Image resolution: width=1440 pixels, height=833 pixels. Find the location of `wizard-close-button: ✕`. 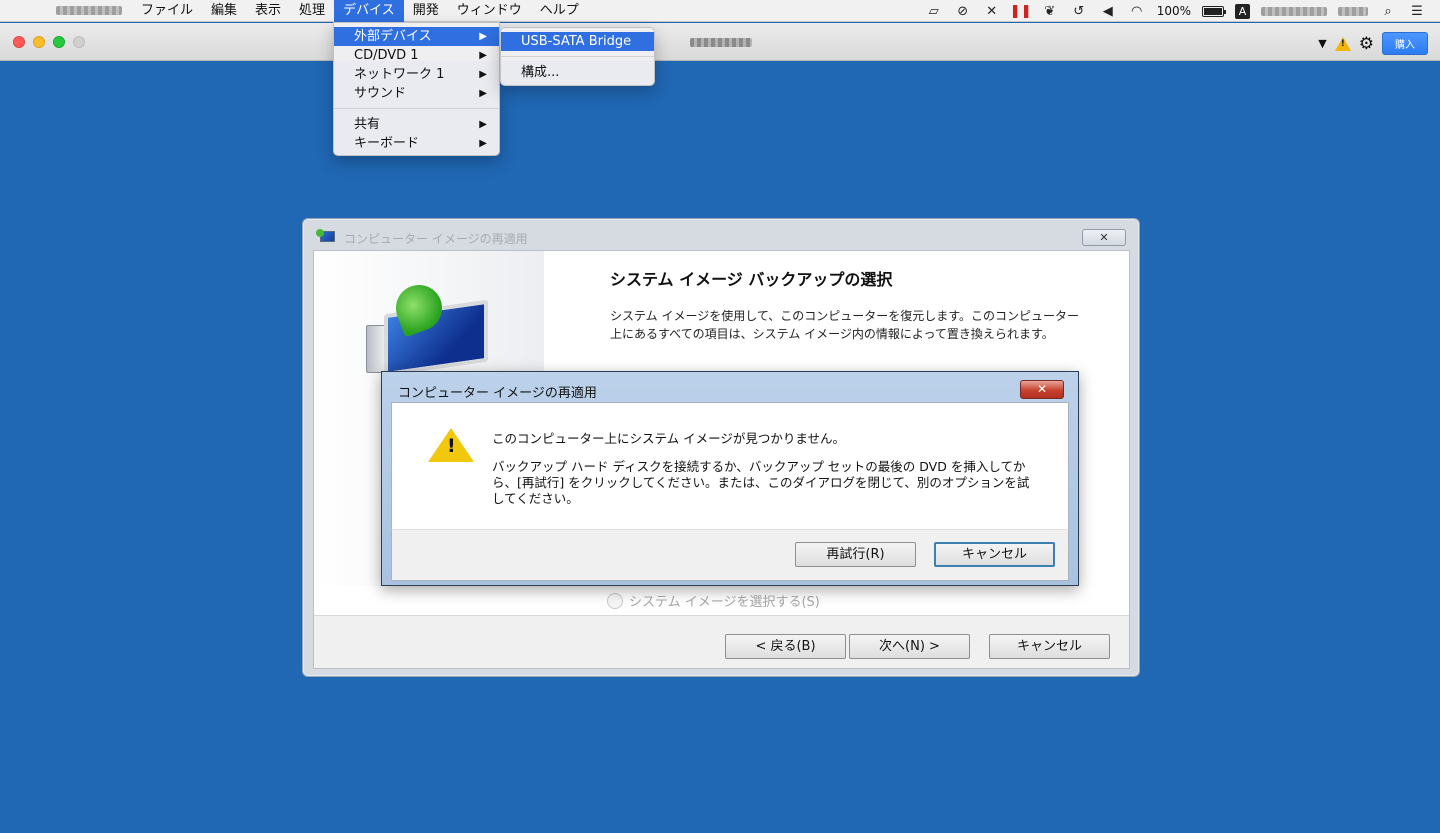

wizard-close-button: ✕ is located at coordinates (1104, 237).